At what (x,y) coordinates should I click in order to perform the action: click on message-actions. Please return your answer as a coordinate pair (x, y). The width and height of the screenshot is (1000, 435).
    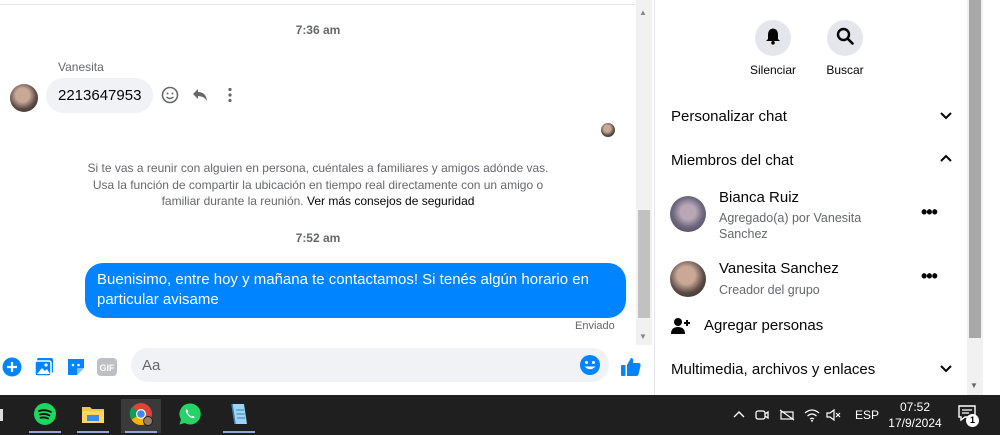
    Looking at the image, I should click on (200, 95).